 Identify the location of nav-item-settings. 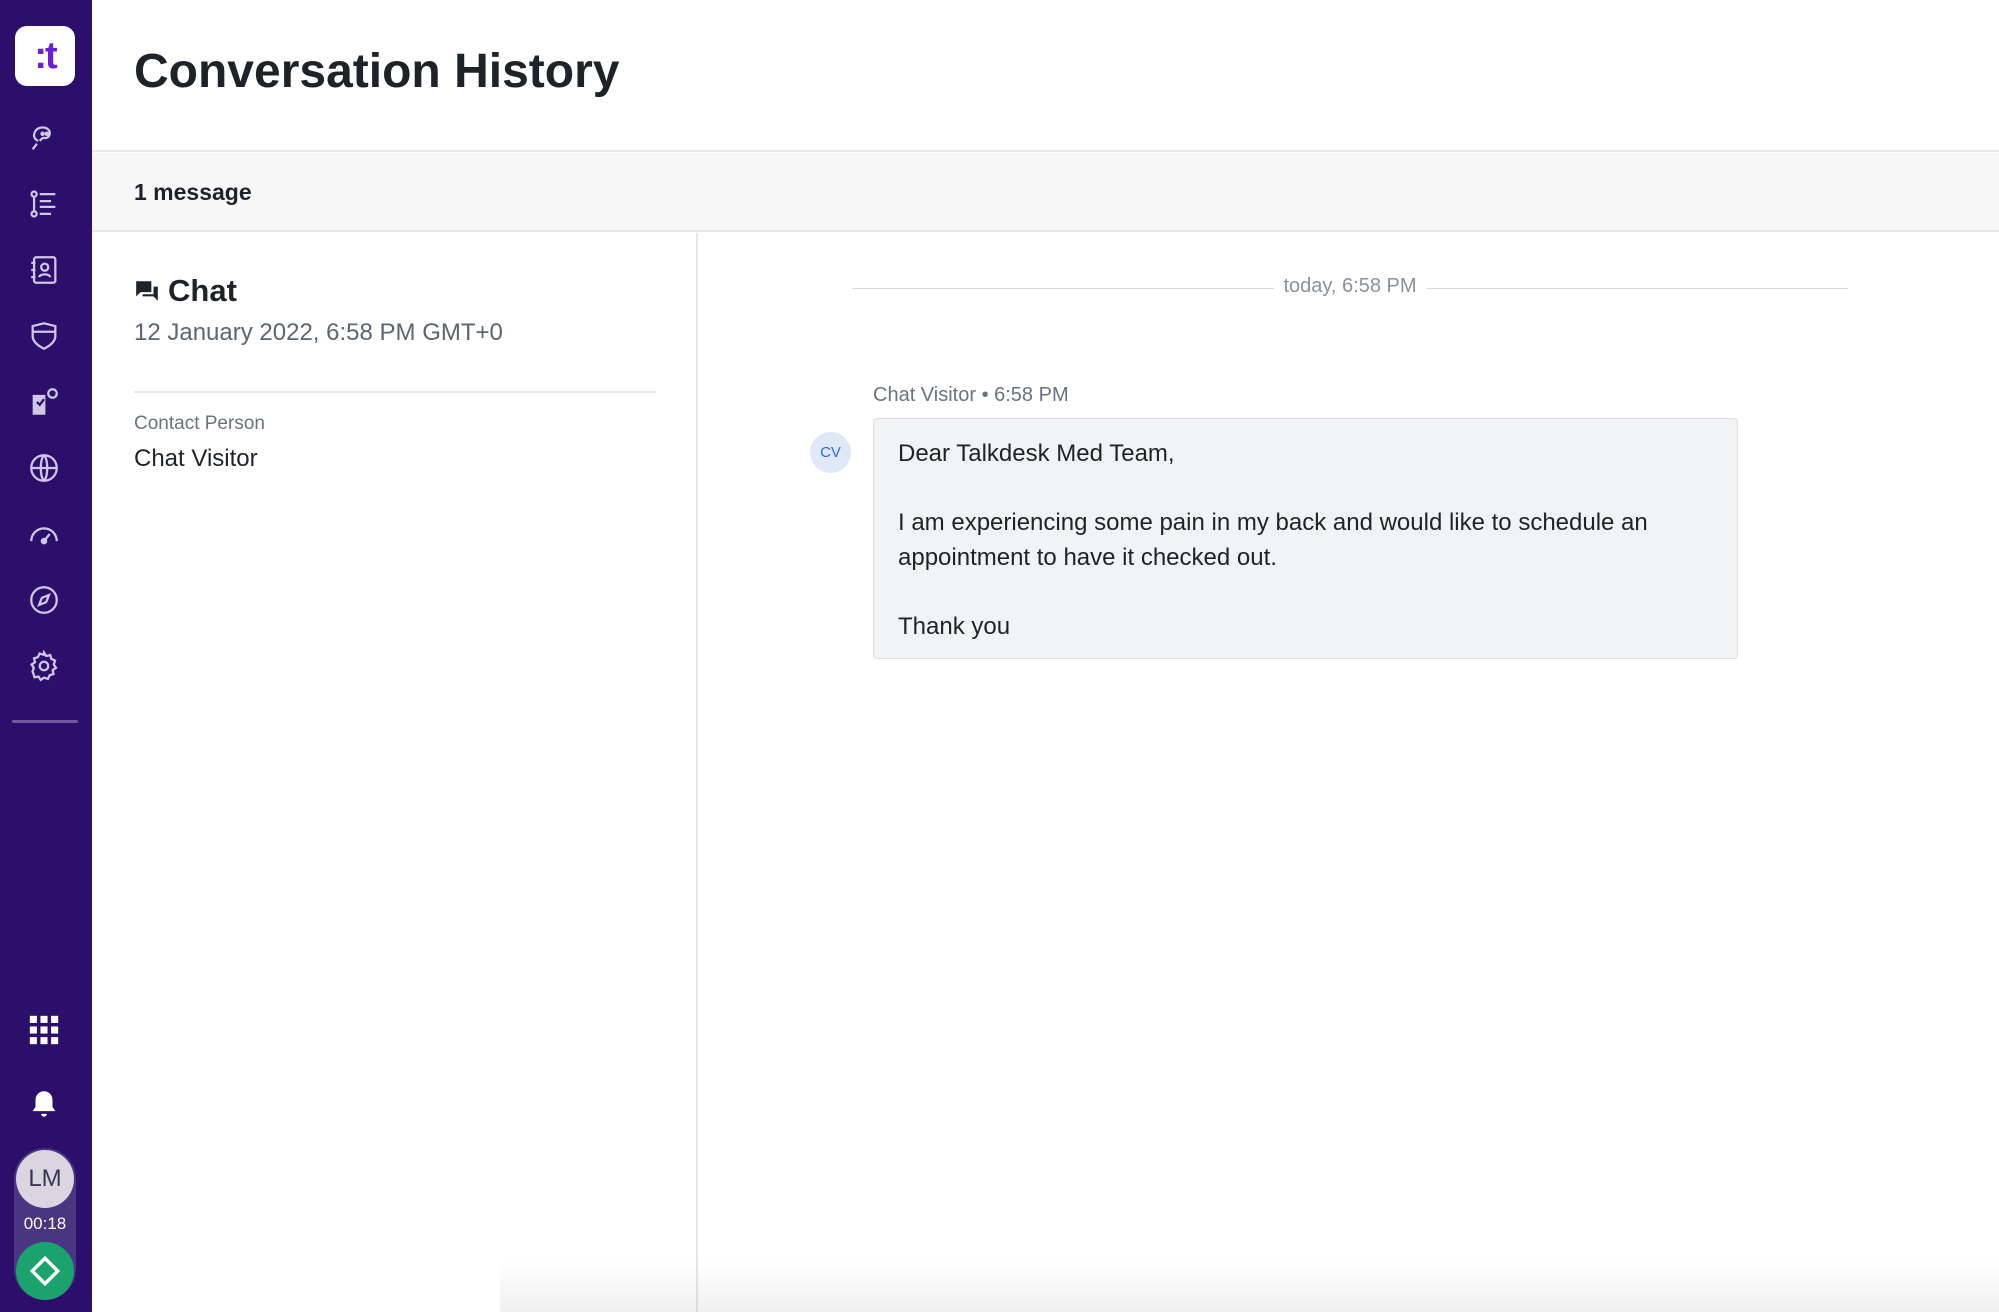
(44, 666).